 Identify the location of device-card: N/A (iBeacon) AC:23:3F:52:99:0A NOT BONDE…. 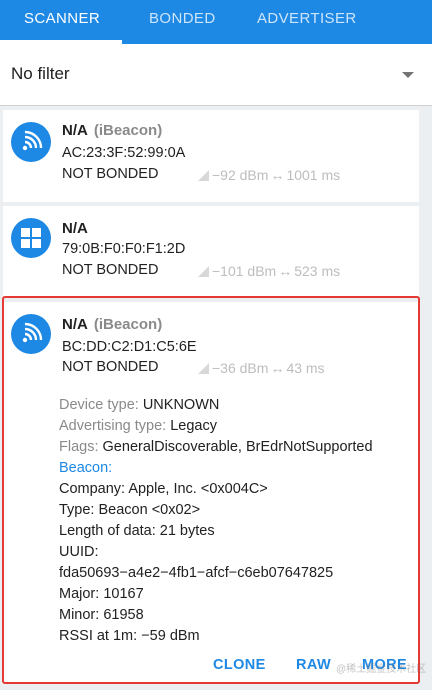
(211, 156).